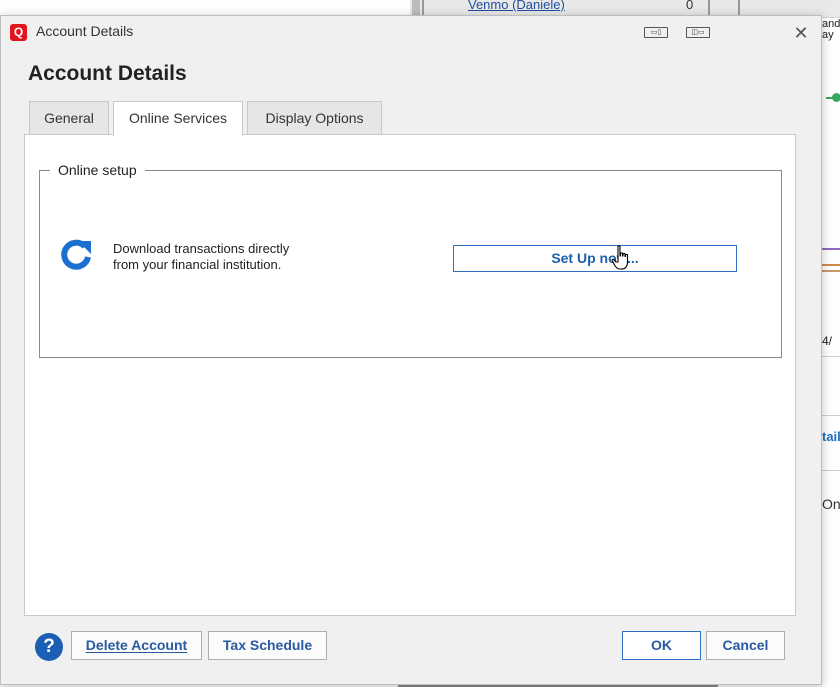 This screenshot has height=687, width=840. Describe the element at coordinates (97, 170) in the screenshot. I see `group-title: Online setup` at that location.